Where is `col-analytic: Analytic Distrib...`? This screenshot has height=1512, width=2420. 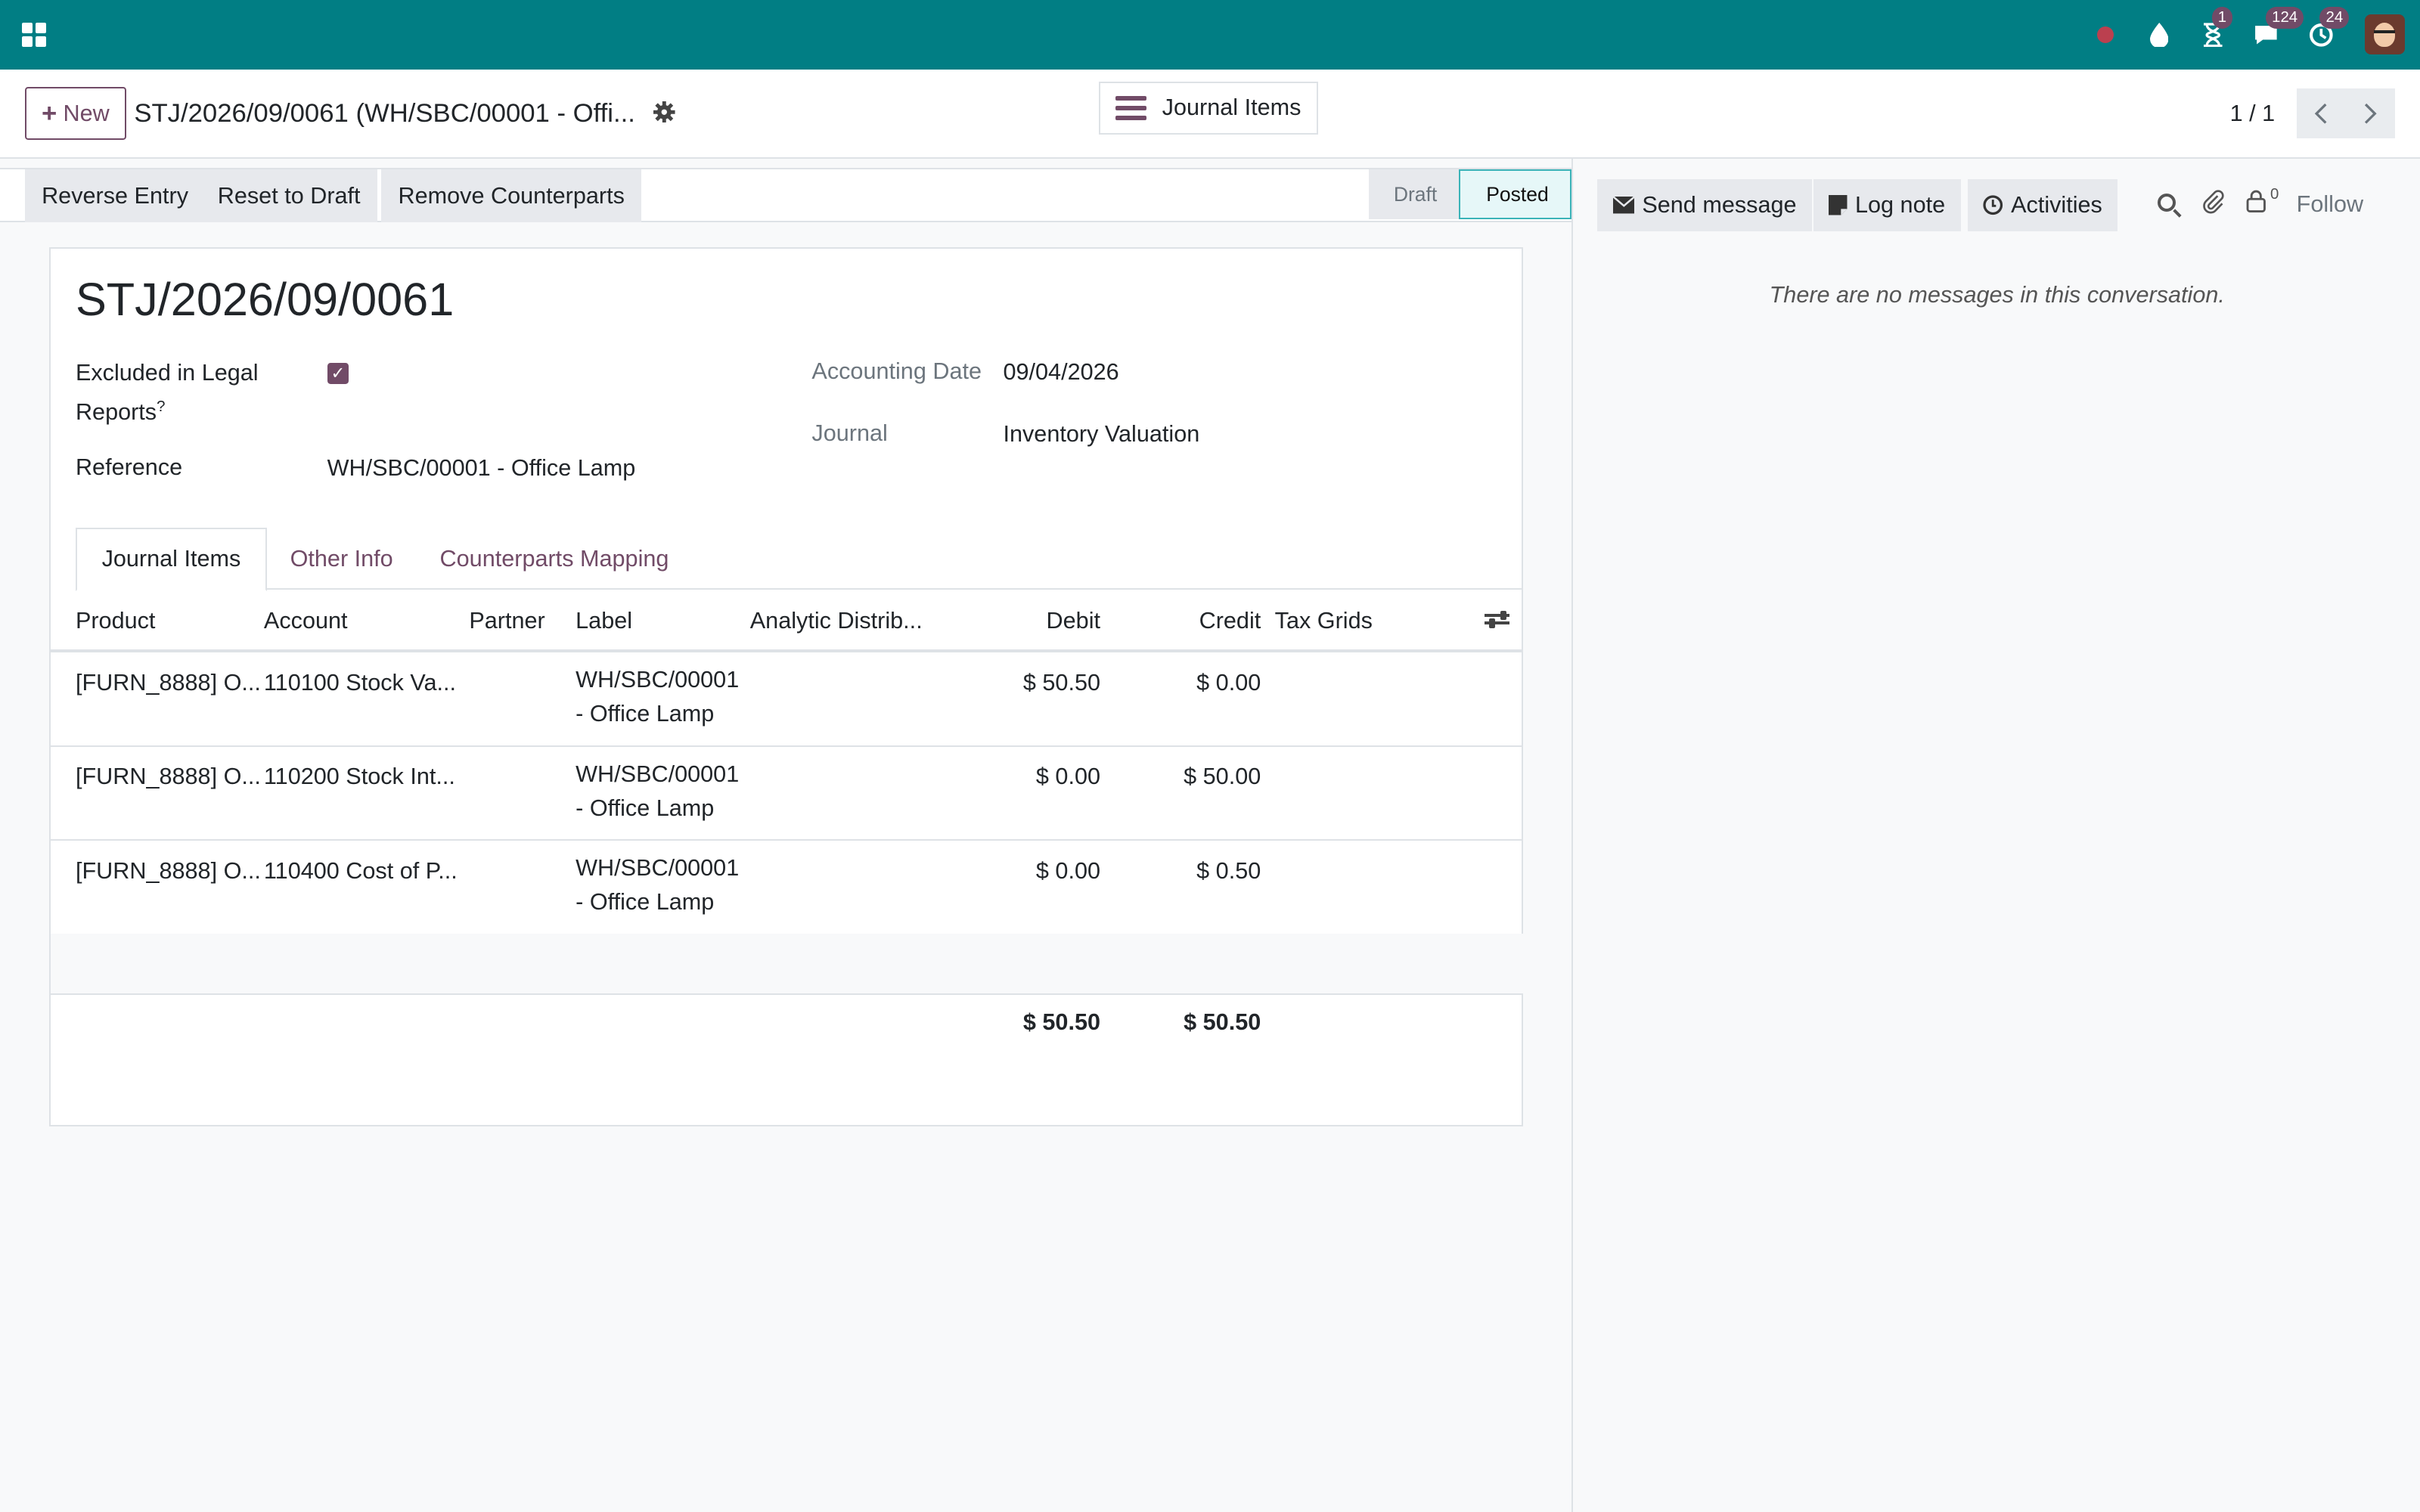 col-analytic: Analytic Distrib... is located at coordinates (836, 621).